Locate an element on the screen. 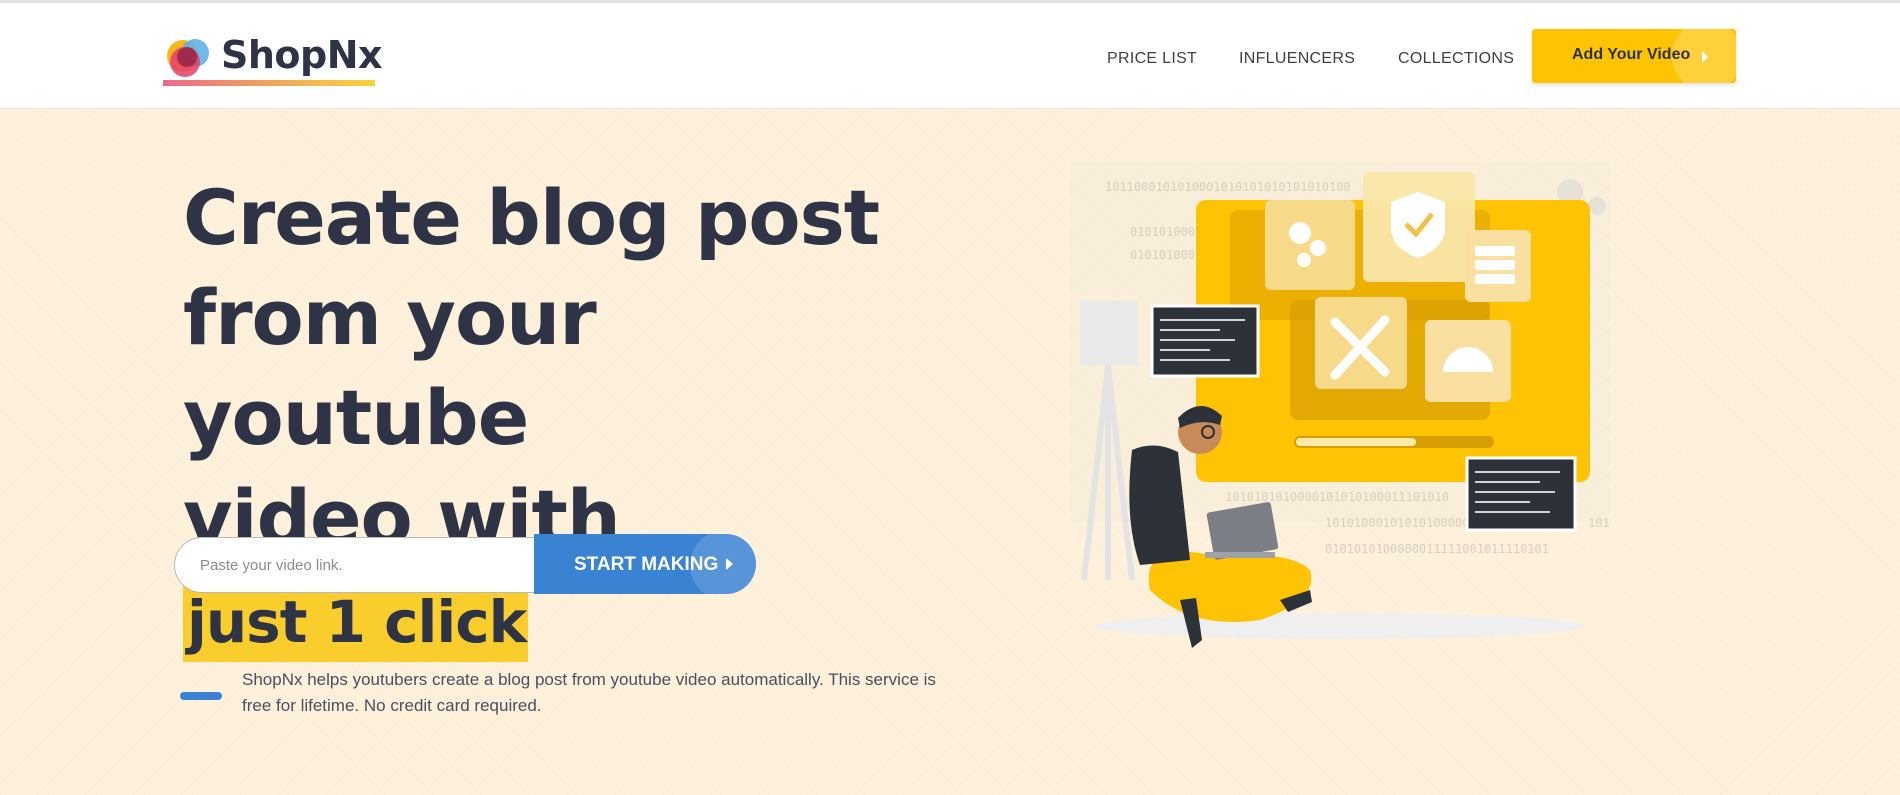 This screenshot has width=1900, height=795. nav-price-list: PRICE LIST is located at coordinates (1152, 59).